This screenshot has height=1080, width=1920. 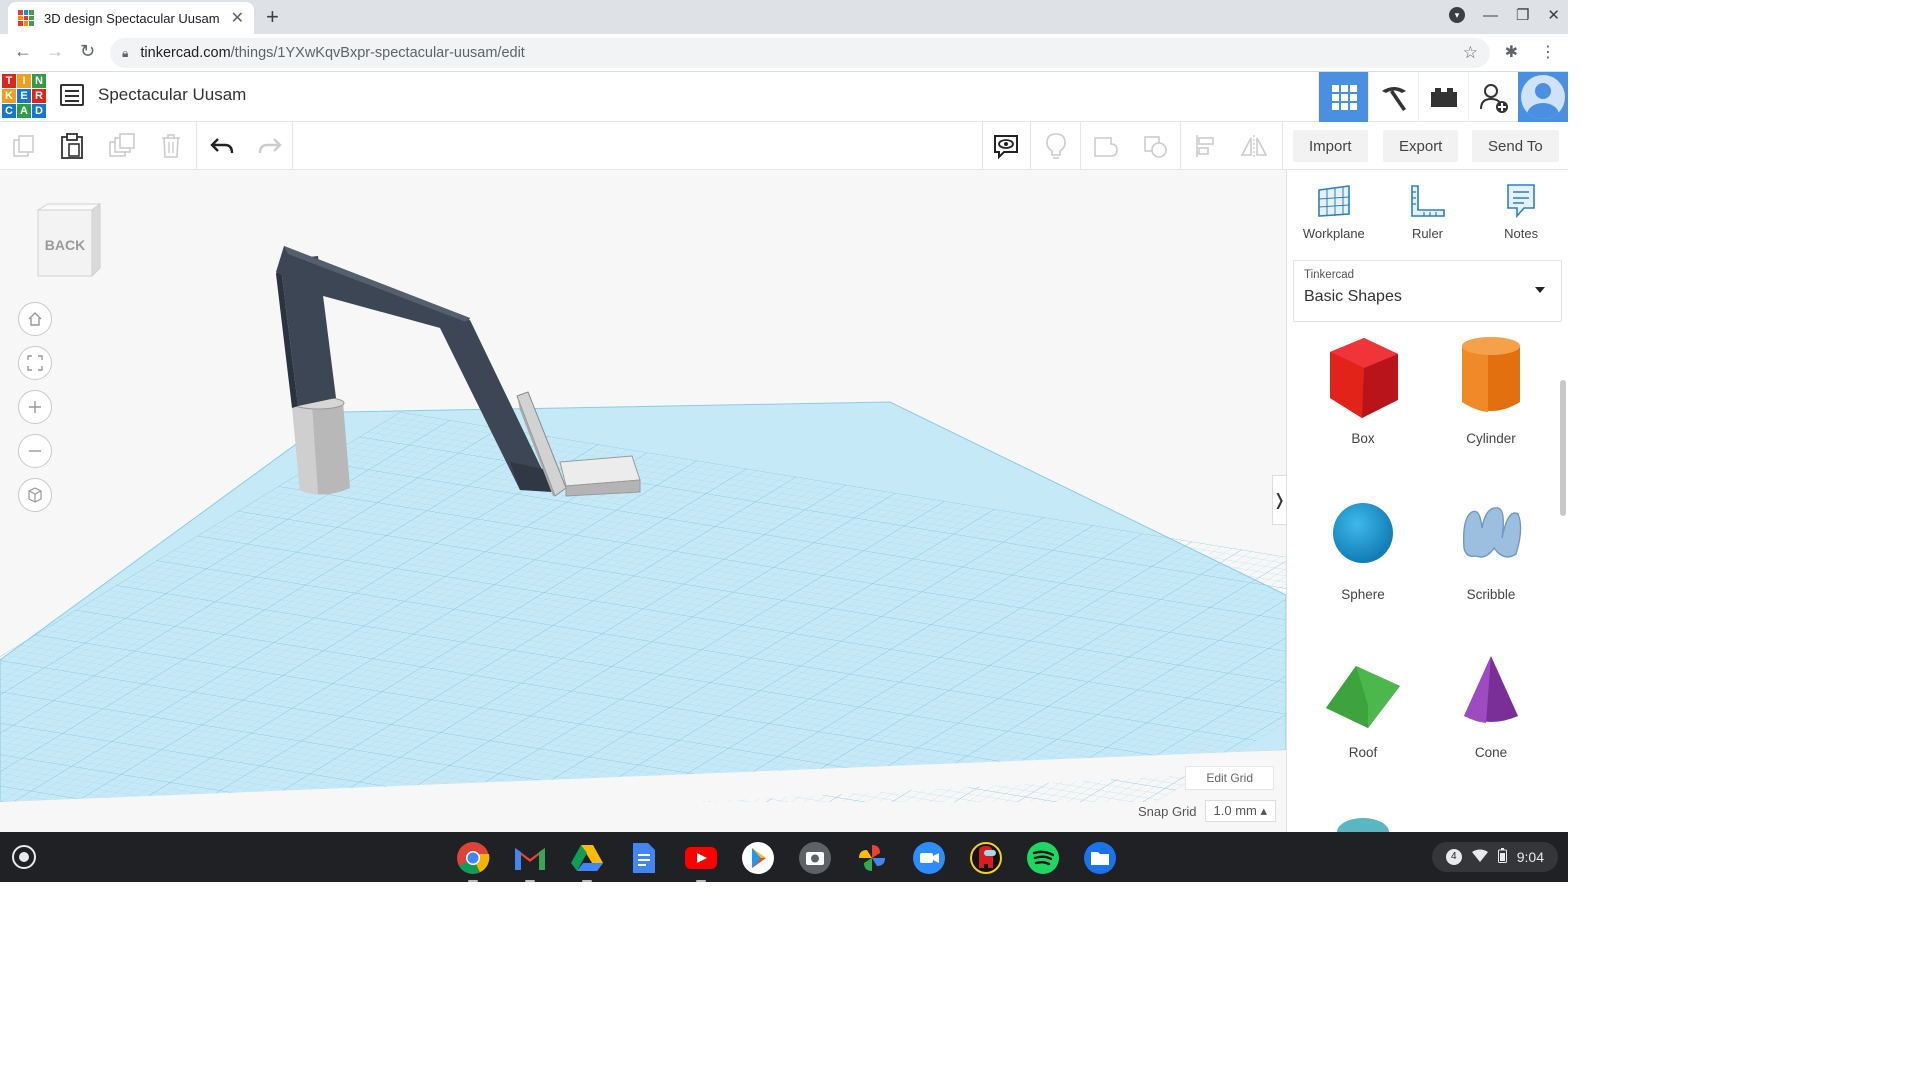 What do you see at coordinates (1043, 858) in the screenshot?
I see `spotify-icon` at bounding box center [1043, 858].